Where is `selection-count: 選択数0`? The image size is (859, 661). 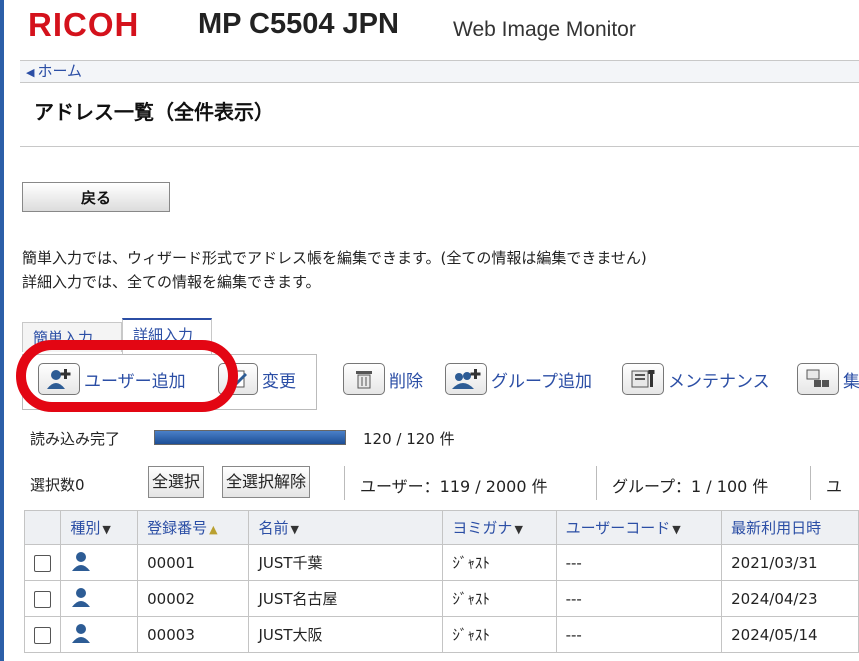 selection-count: 選択数0 is located at coordinates (57, 485).